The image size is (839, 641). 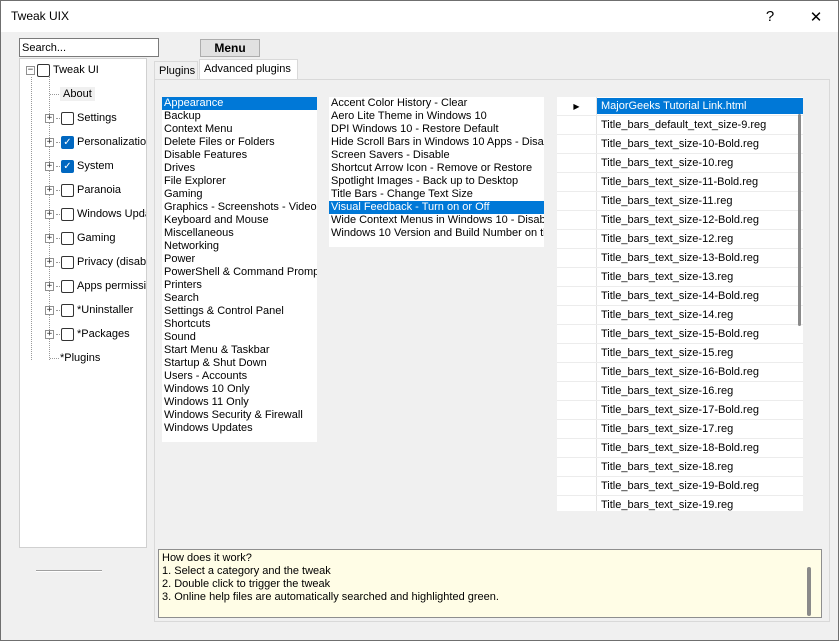 I want to click on category-item: Settings & Control Panel, so click(x=239, y=311).